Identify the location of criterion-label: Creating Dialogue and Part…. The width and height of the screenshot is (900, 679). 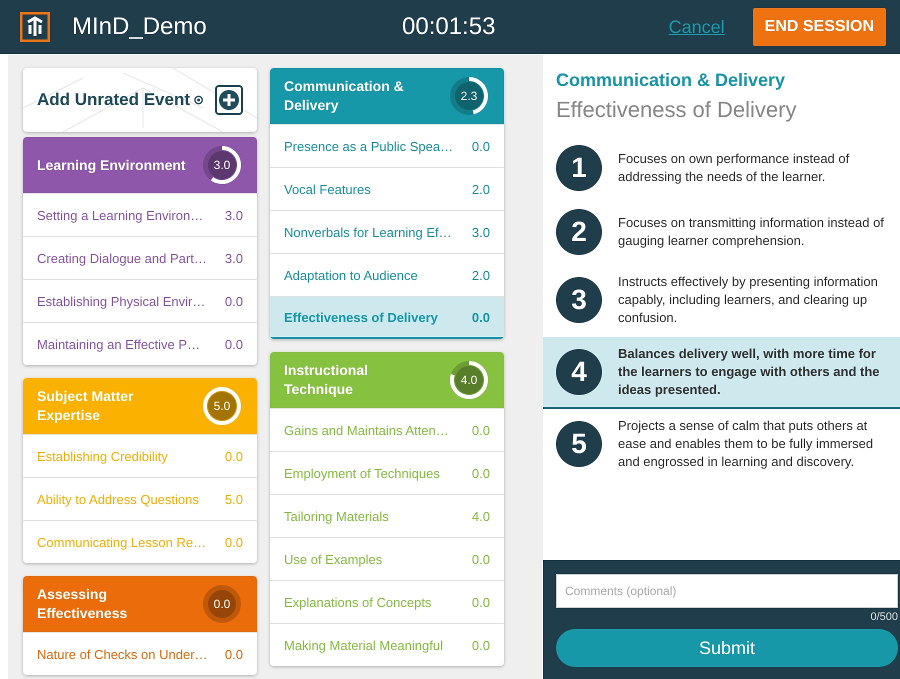
(122, 258).